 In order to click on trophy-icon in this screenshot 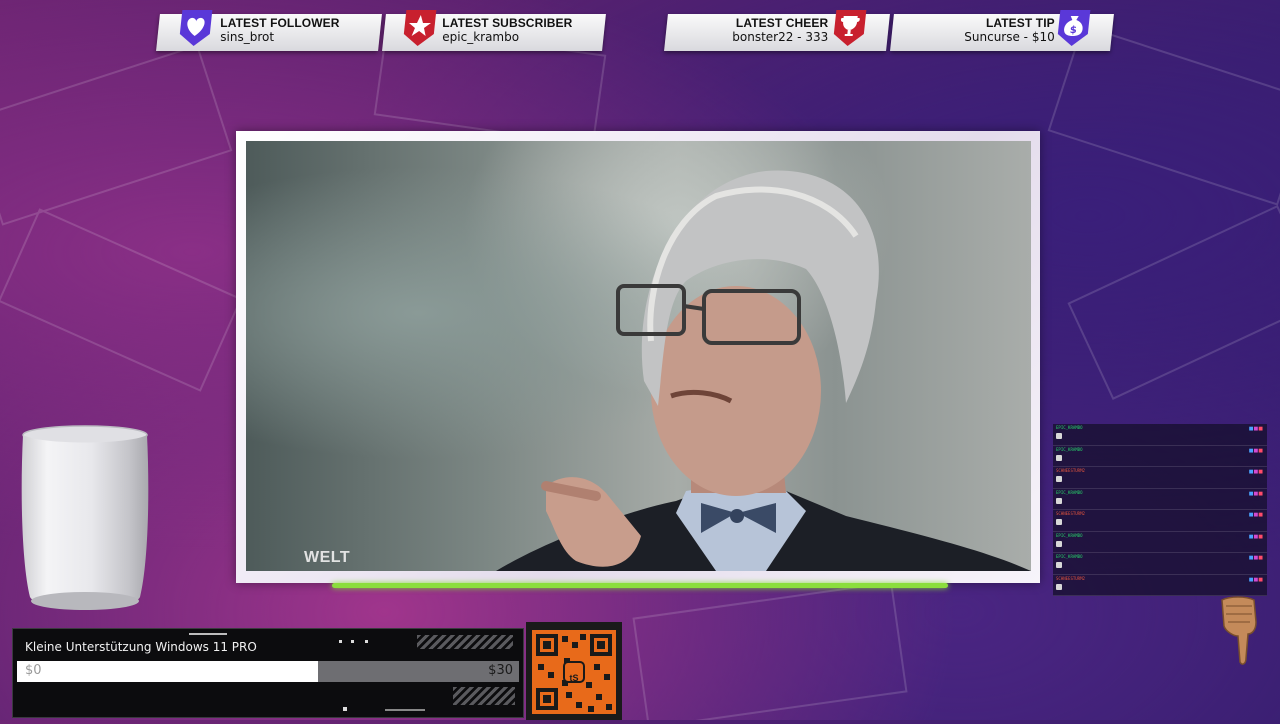, I will do `click(850, 28)`.